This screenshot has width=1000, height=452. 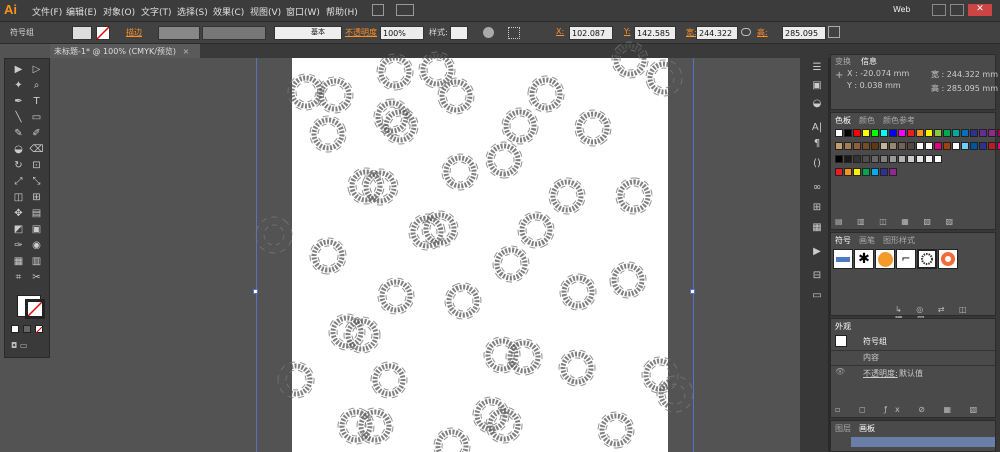 I want to click on none-mode-button, so click(x=39, y=329).